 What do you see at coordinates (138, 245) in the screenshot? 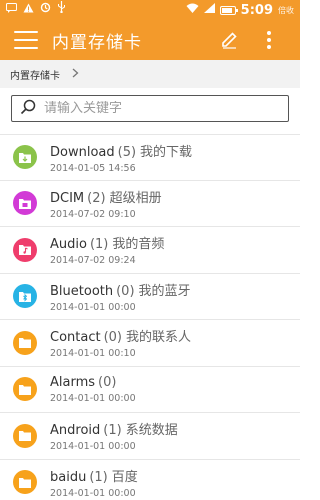
I see `folder-alias: 我的音频` at bounding box center [138, 245].